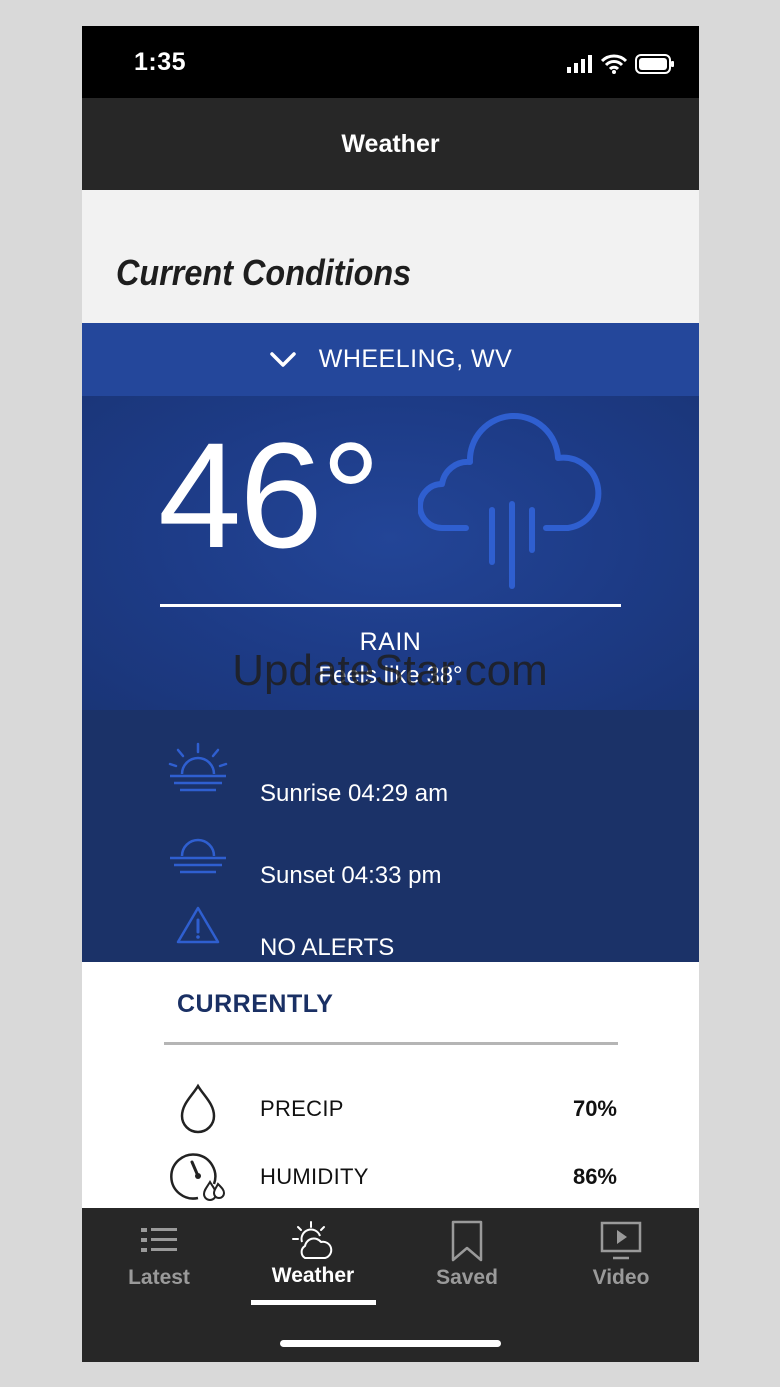  What do you see at coordinates (390, 62) in the screenshot?
I see `status-bar: 1:35` at bounding box center [390, 62].